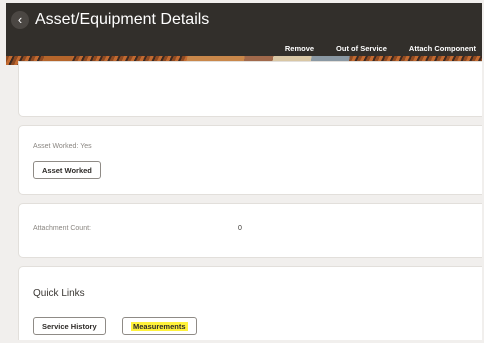 The image size is (484, 343). I want to click on header-actions: Remove Out of Service Attach Component, so click(380, 48).